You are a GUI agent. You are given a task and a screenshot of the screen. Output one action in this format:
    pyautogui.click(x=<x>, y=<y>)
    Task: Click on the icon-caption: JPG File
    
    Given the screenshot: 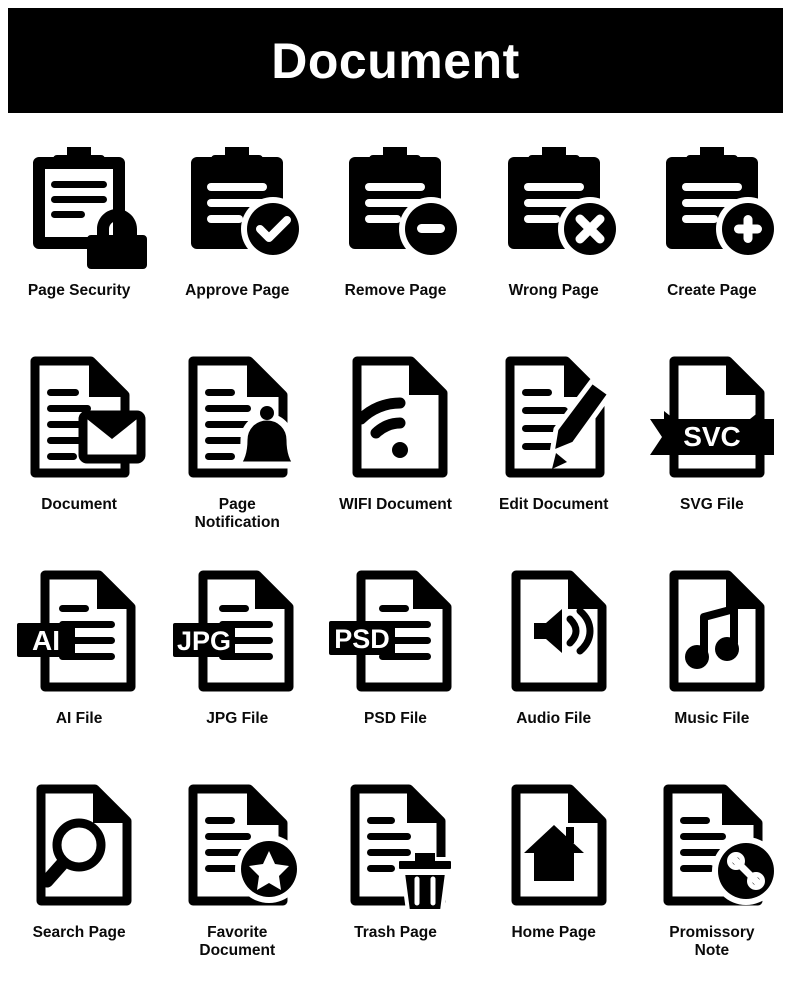 What is the action you would take?
    pyautogui.click(x=237, y=718)
    